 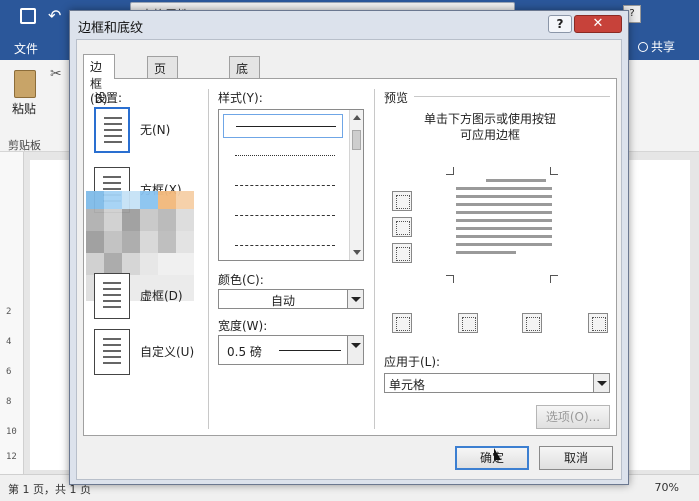 What do you see at coordinates (489, 127) in the screenshot?
I see `preview-hint: 单击下方图示或使用按钮可应用边框` at bounding box center [489, 127].